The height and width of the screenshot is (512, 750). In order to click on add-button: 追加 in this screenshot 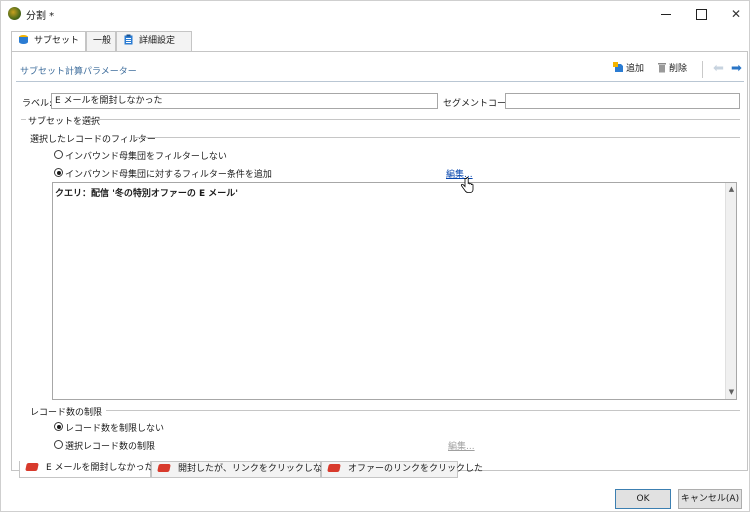, I will do `click(628, 69)`.